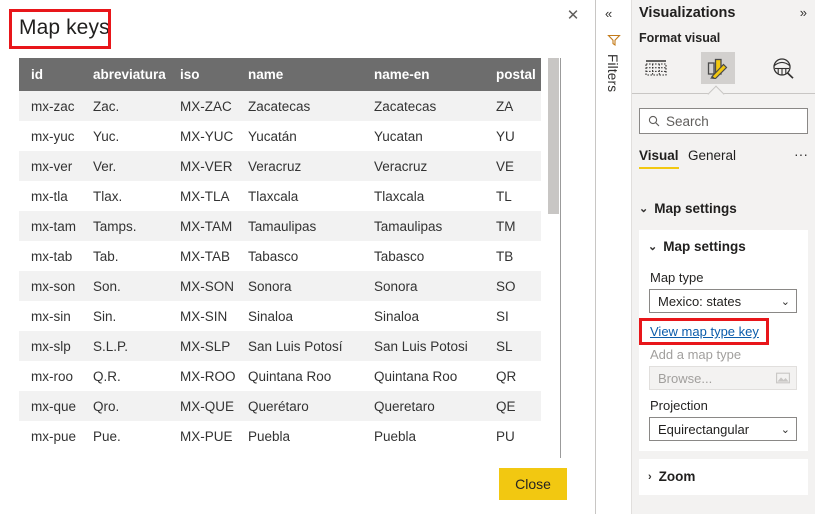 The width and height of the screenshot is (815, 514). What do you see at coordinates (202, 256) in the screenshot?
I see `cell-iso: MX-TAB` at bounding box center [202, 256].